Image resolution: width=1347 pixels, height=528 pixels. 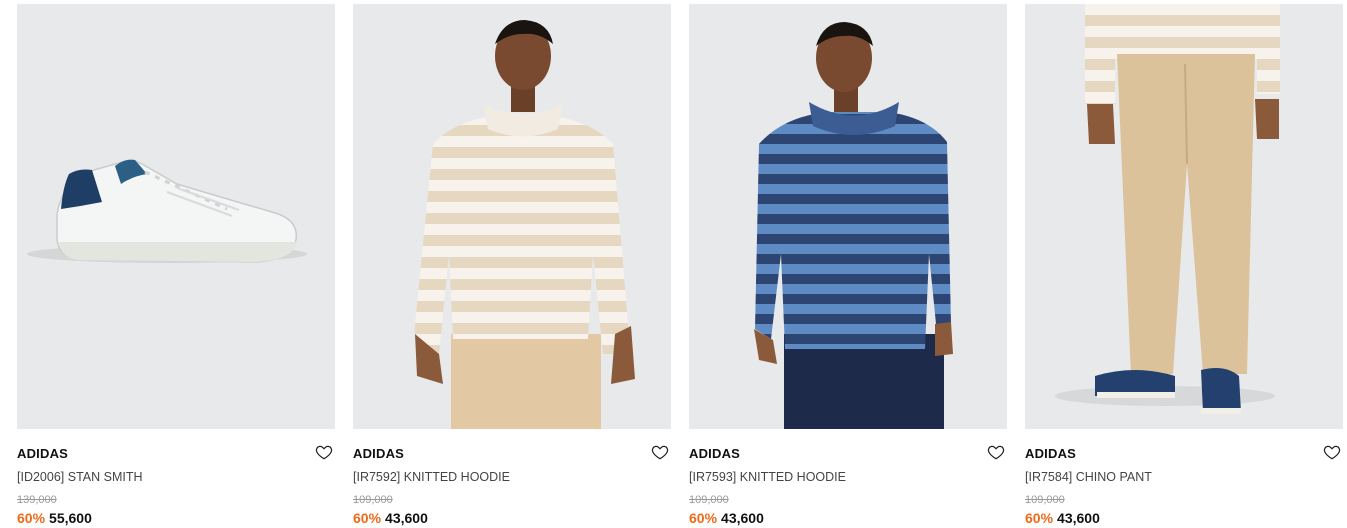 I want to click on product-name: [IR7593] KNITTED HOODIE, so click(x=848, y=477).